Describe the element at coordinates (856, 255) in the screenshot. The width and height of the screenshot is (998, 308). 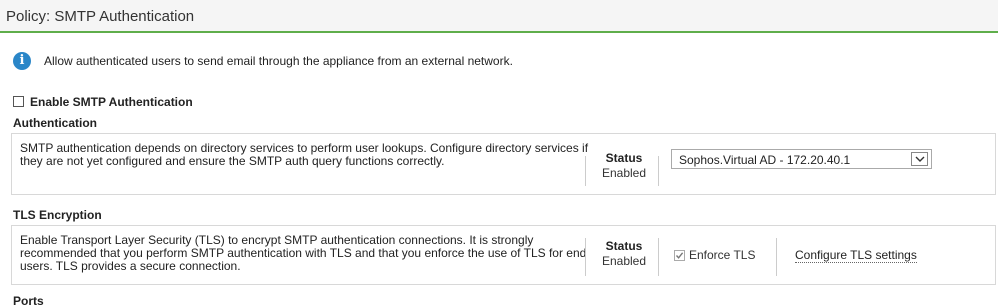
I see `configure-tls-settings-link: Configure TLS settings` at that location.